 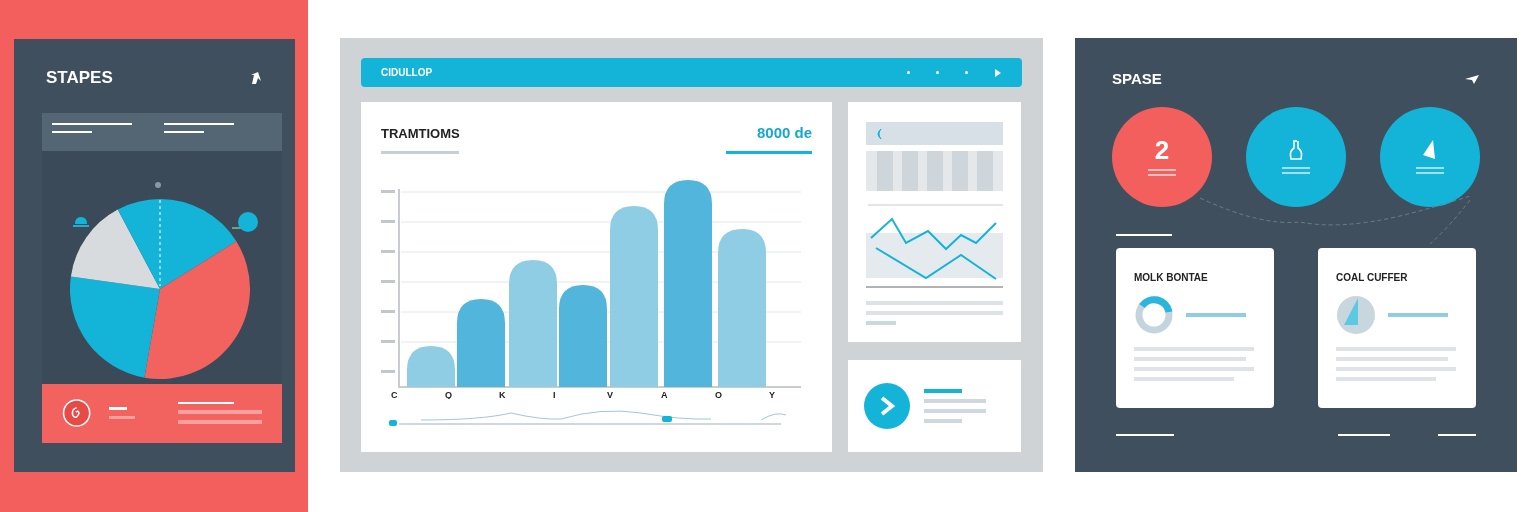 What do you see at coordinates (1372, 277) in the screenshot?
I see `card-title: COAL CUFFER` at bounding box center [1372, 277].